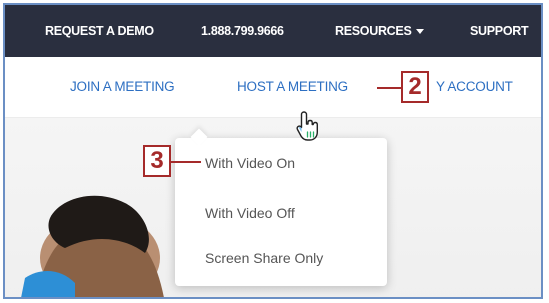  What do you see at coordinates (420, 32) in the screenshot?
I see `caret-down-icon` at bounding box center [420, 32].